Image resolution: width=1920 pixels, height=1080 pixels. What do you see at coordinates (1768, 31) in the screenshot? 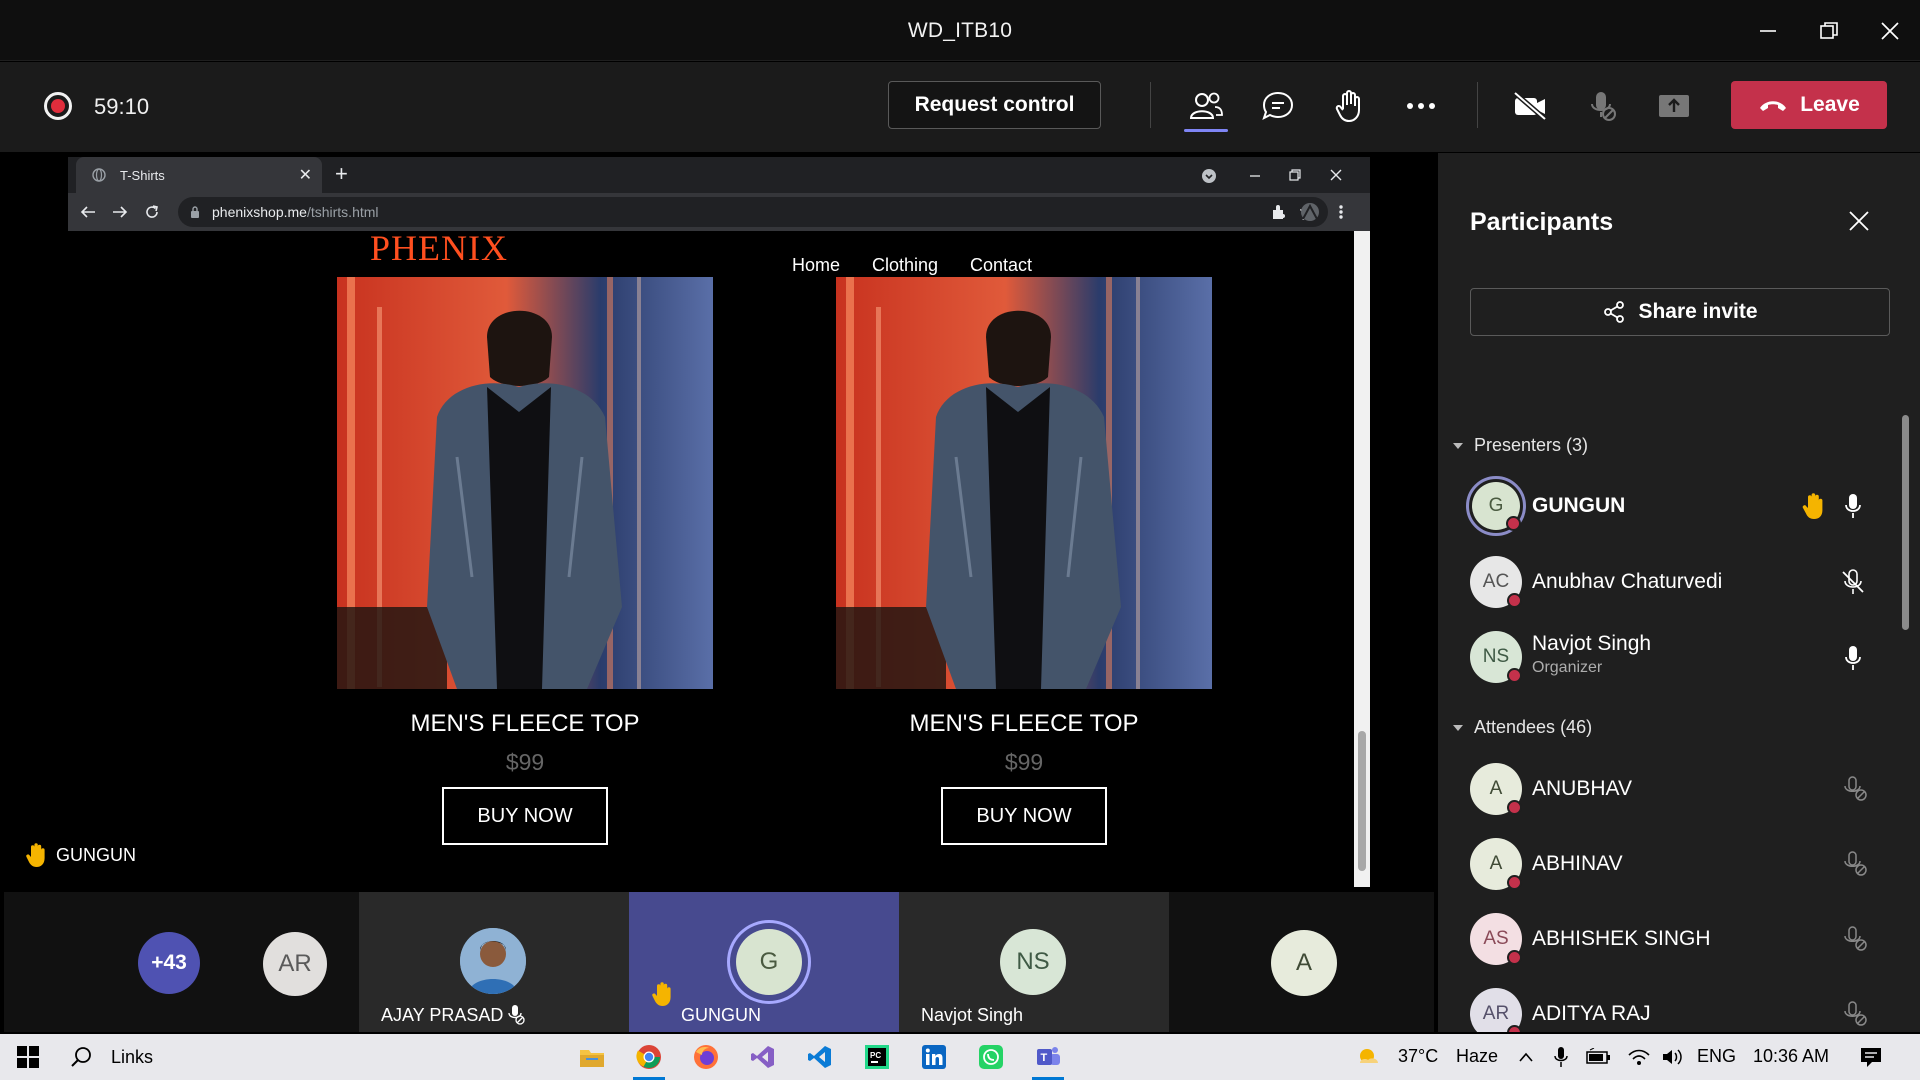
I see `minimize-icon` at bounding box center [1768, 31].